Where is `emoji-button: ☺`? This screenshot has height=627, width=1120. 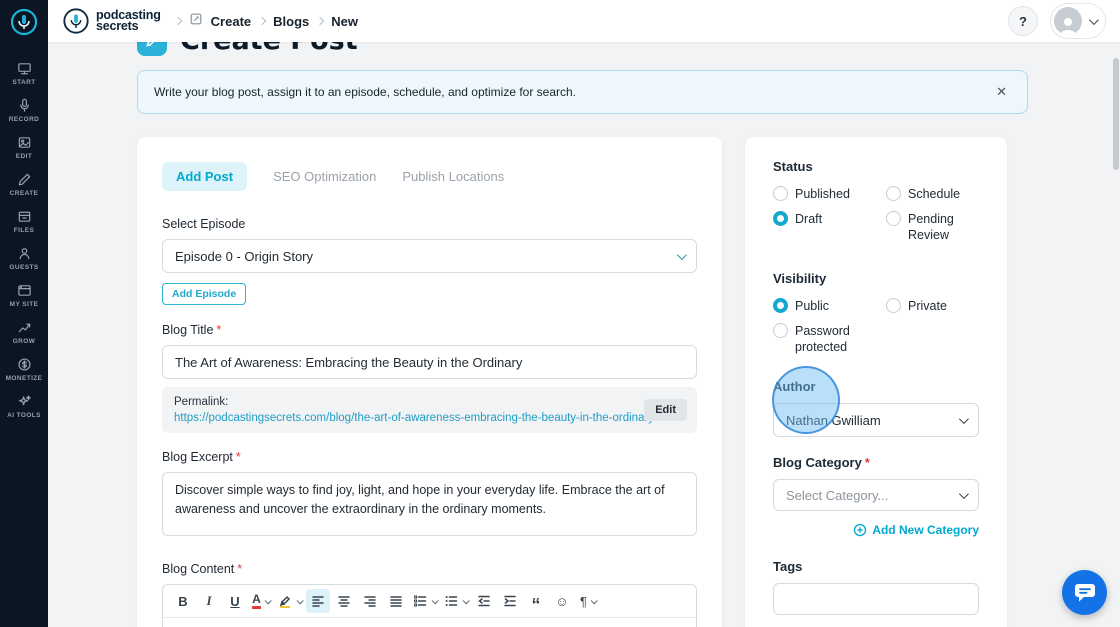 emoji-button: ☺ is located at coordinates (562, 601).